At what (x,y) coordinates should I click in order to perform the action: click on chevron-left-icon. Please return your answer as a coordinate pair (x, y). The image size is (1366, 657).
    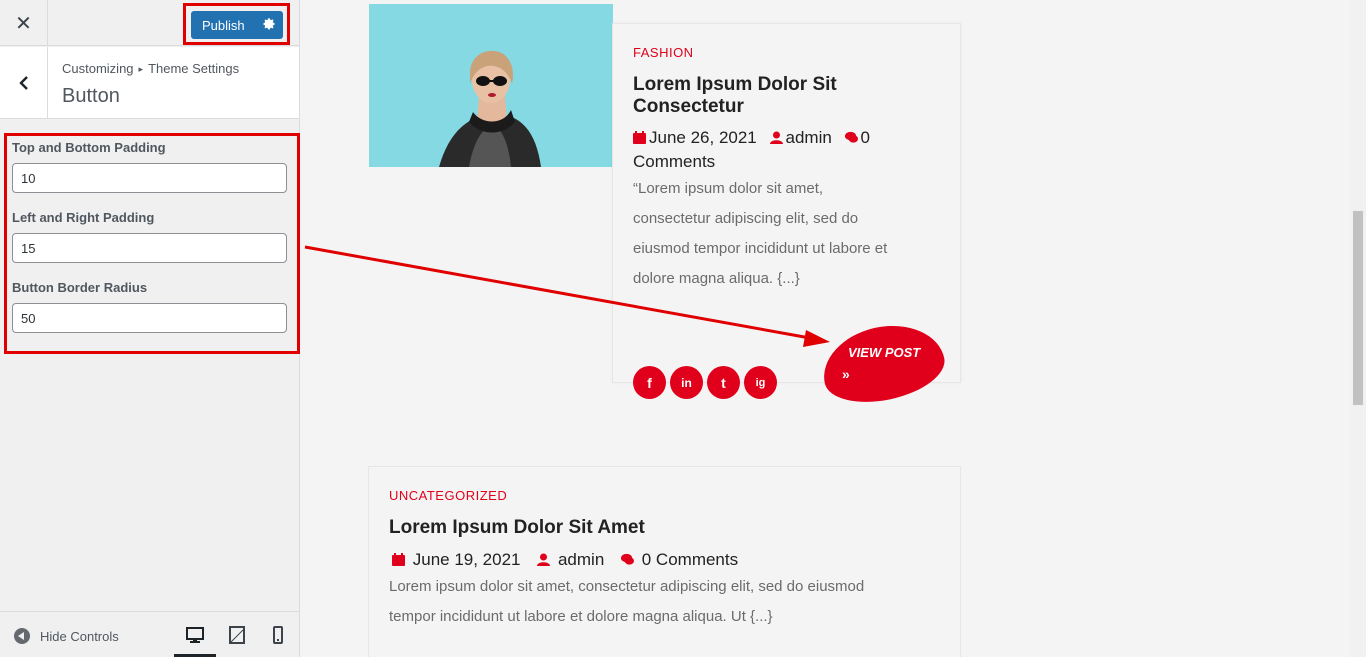
    Looking at the image, I should click on (23, 83).